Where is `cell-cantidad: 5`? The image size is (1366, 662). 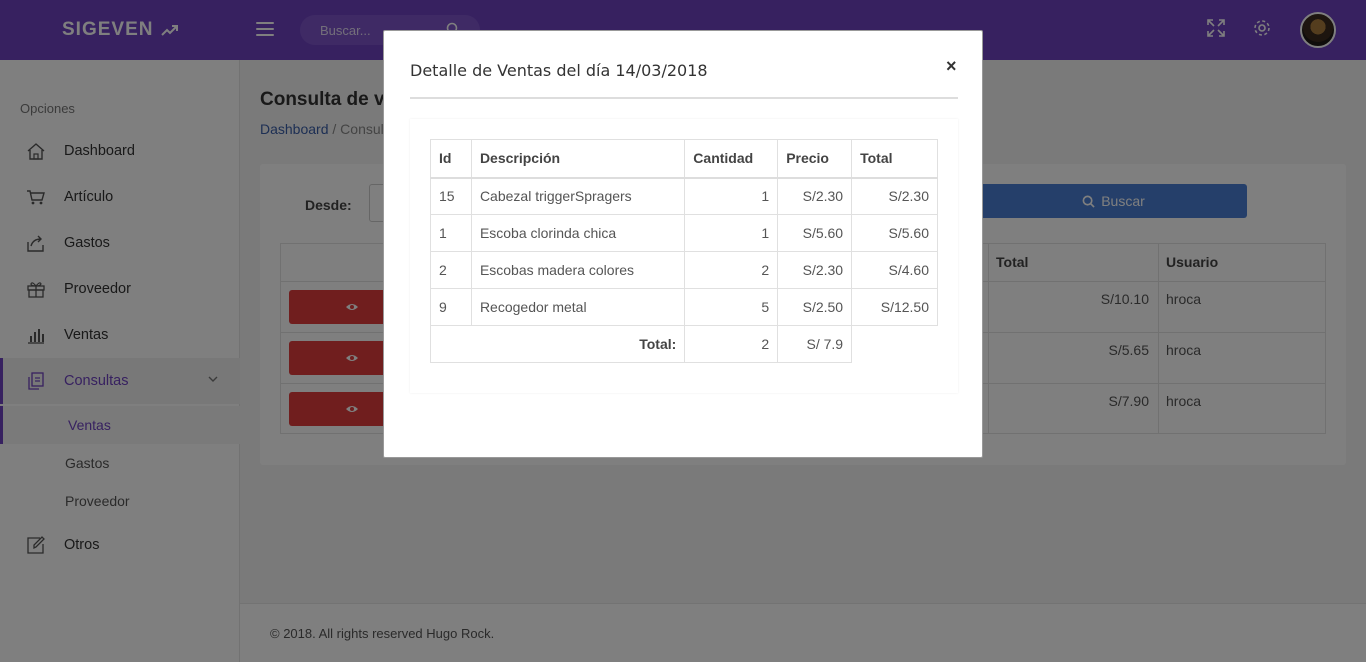
cell-cantidad: 5 is located at coordinates (731, 307).